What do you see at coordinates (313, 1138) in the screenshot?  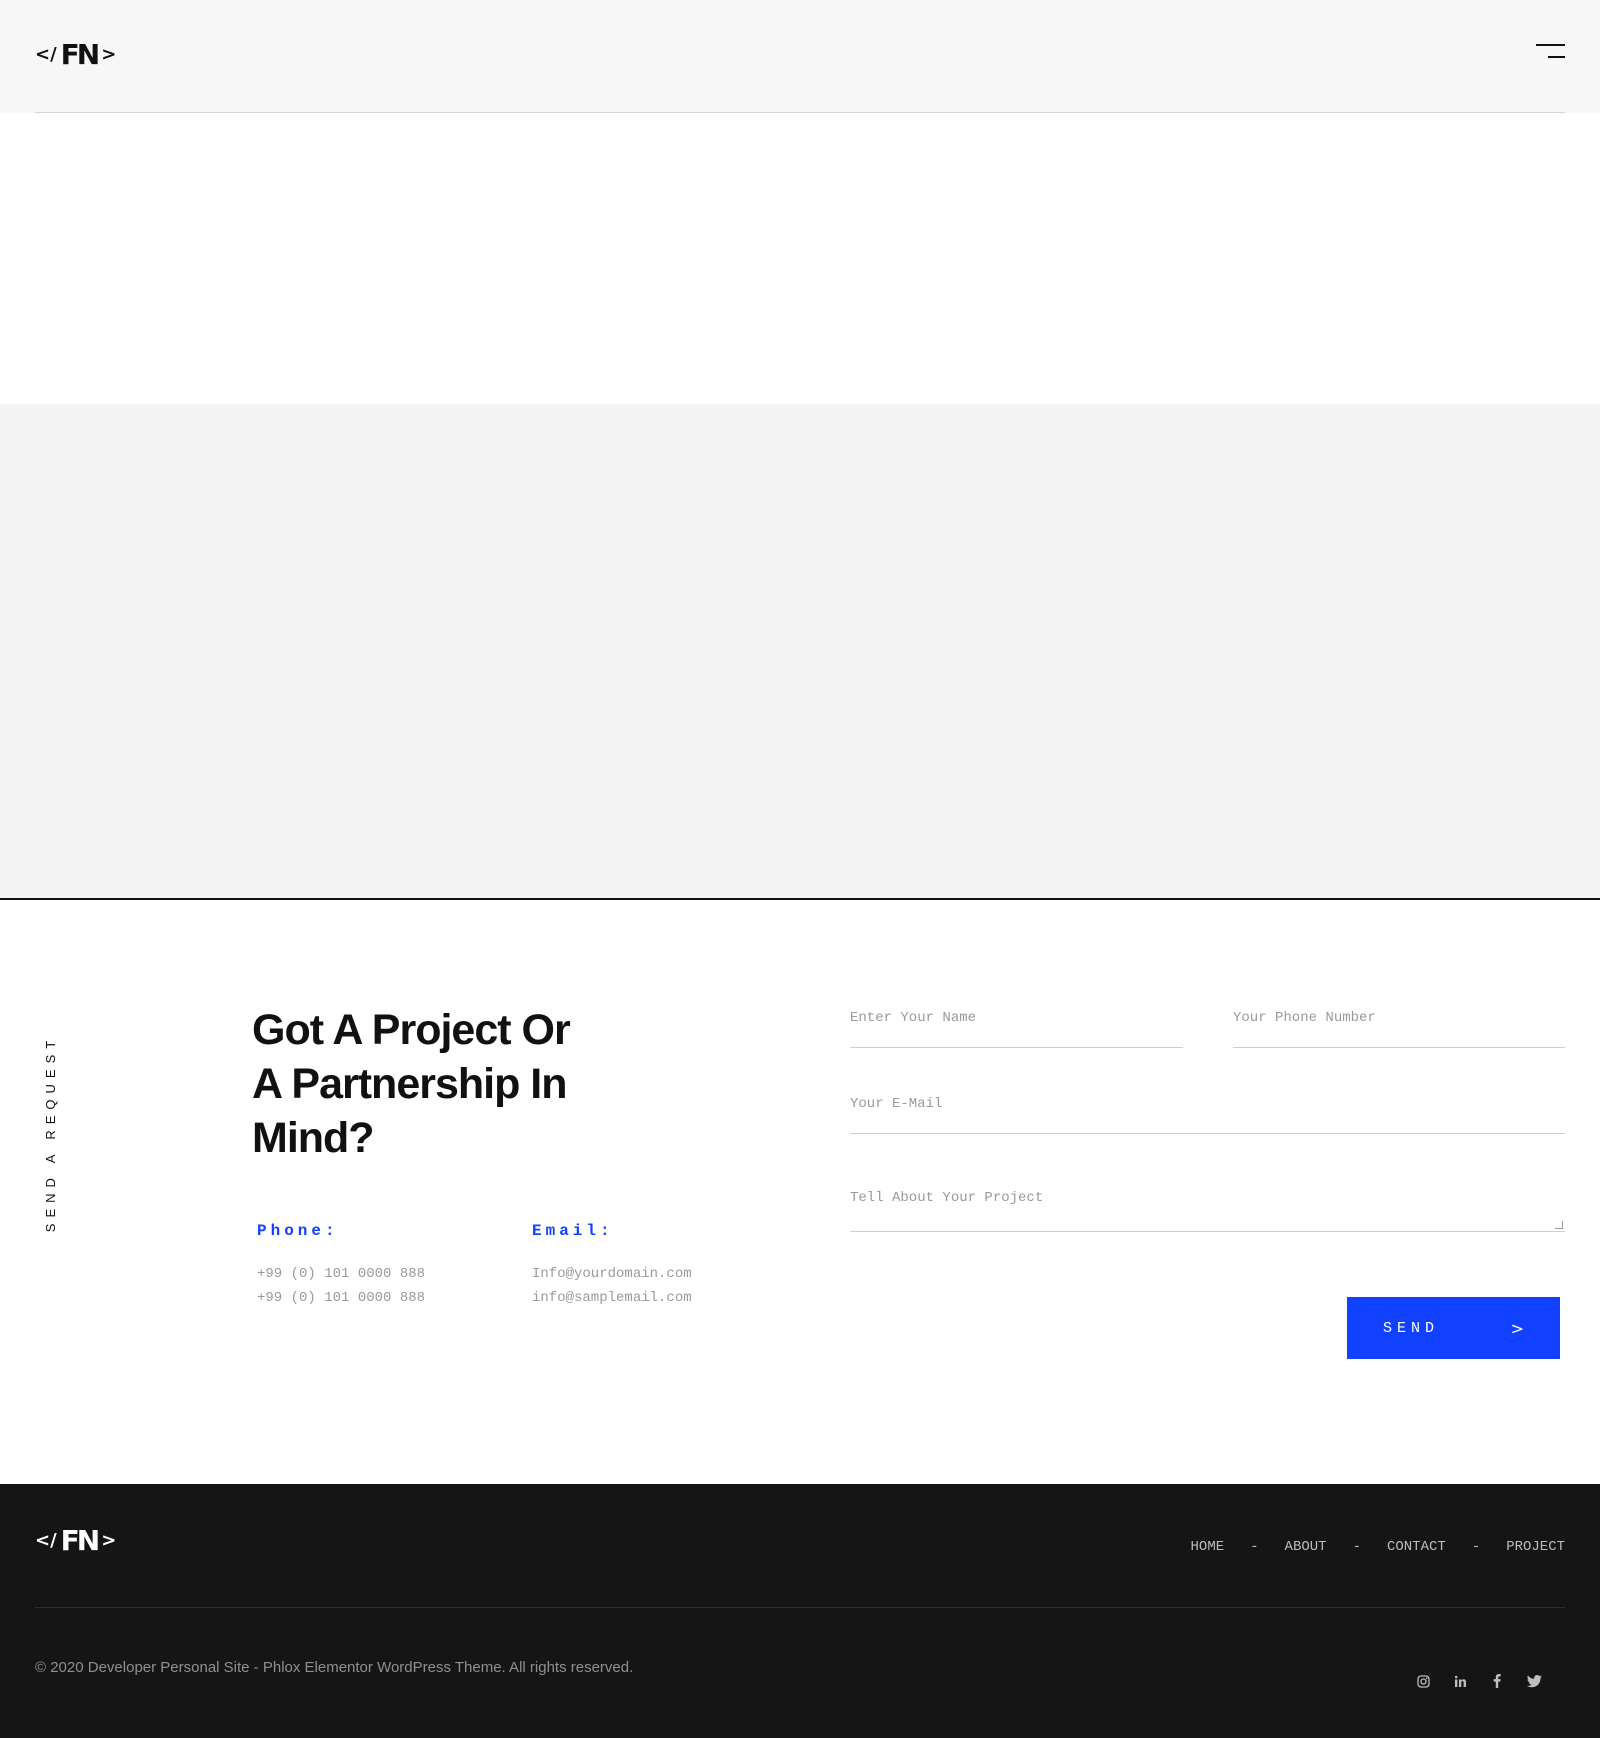 I see `headline-line-3: Mind?` at bounding box center [313, 1138].